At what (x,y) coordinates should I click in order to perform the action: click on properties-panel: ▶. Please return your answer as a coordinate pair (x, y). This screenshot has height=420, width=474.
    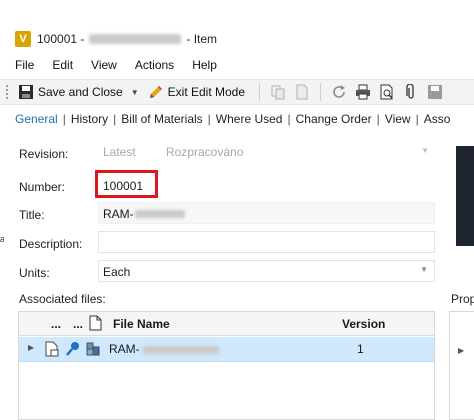
    Looking at the image, I should click on (461, 365).